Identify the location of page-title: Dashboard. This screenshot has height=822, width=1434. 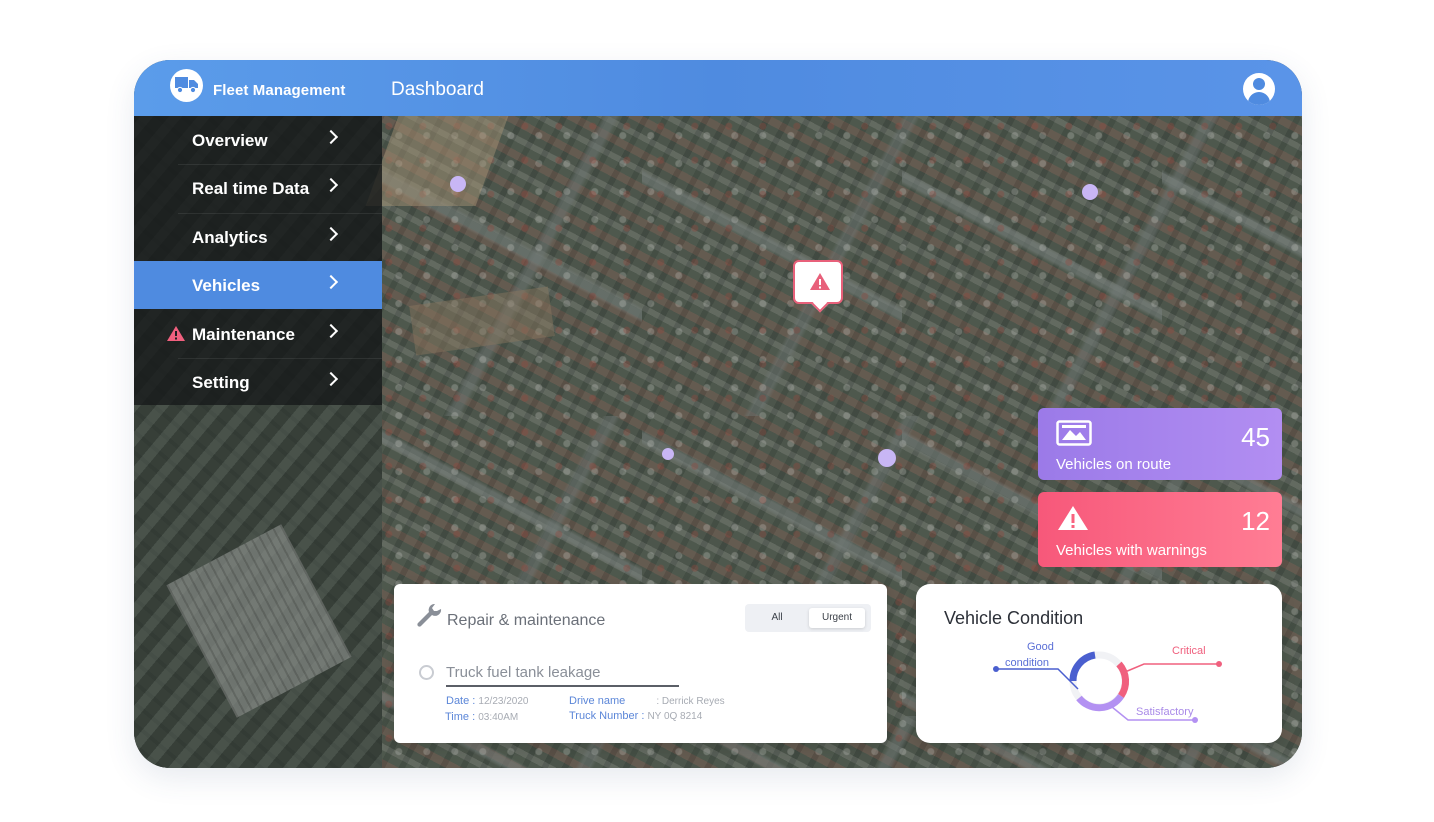
(437, 89).